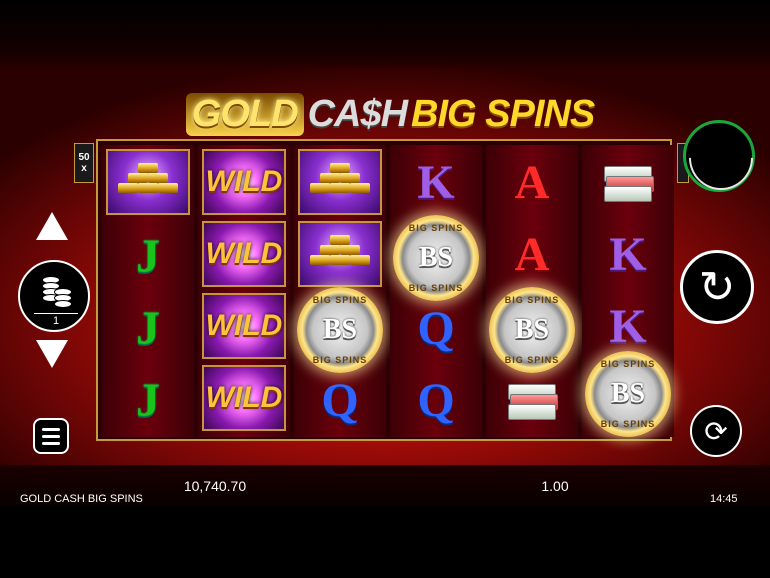 The width and height of the screenshot is (770, 578). Describe the element at coordinates (244, 114) in the screenshot. I see `logo-gold: GOLD` at that location.